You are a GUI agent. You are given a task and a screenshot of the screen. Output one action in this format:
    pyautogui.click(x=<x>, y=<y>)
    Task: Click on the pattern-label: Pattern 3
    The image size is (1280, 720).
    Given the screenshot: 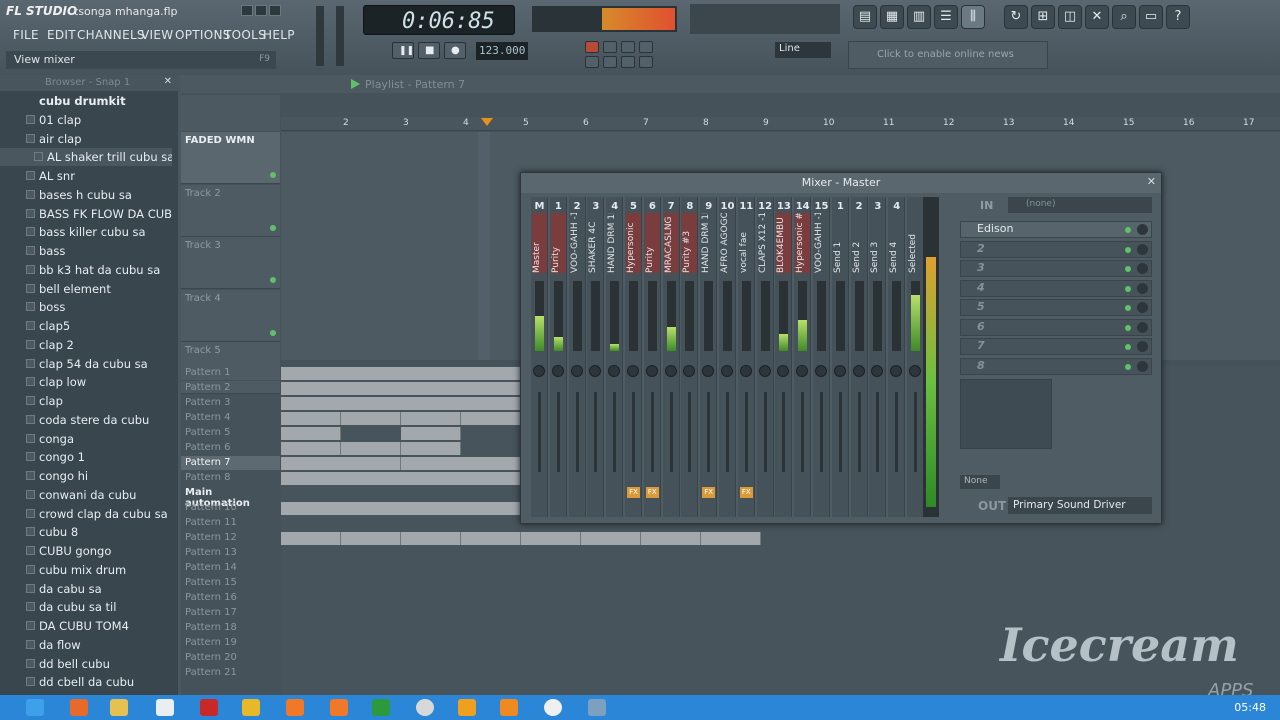 What is the action you would take?
    pyautogui.click(x=230, y=403)
    